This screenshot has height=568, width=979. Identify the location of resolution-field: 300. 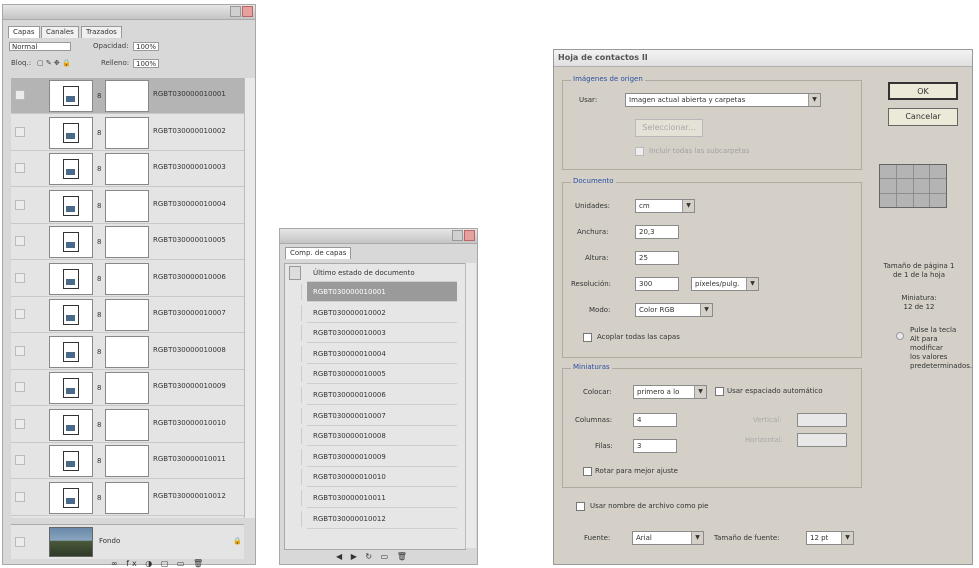
(657, 284).